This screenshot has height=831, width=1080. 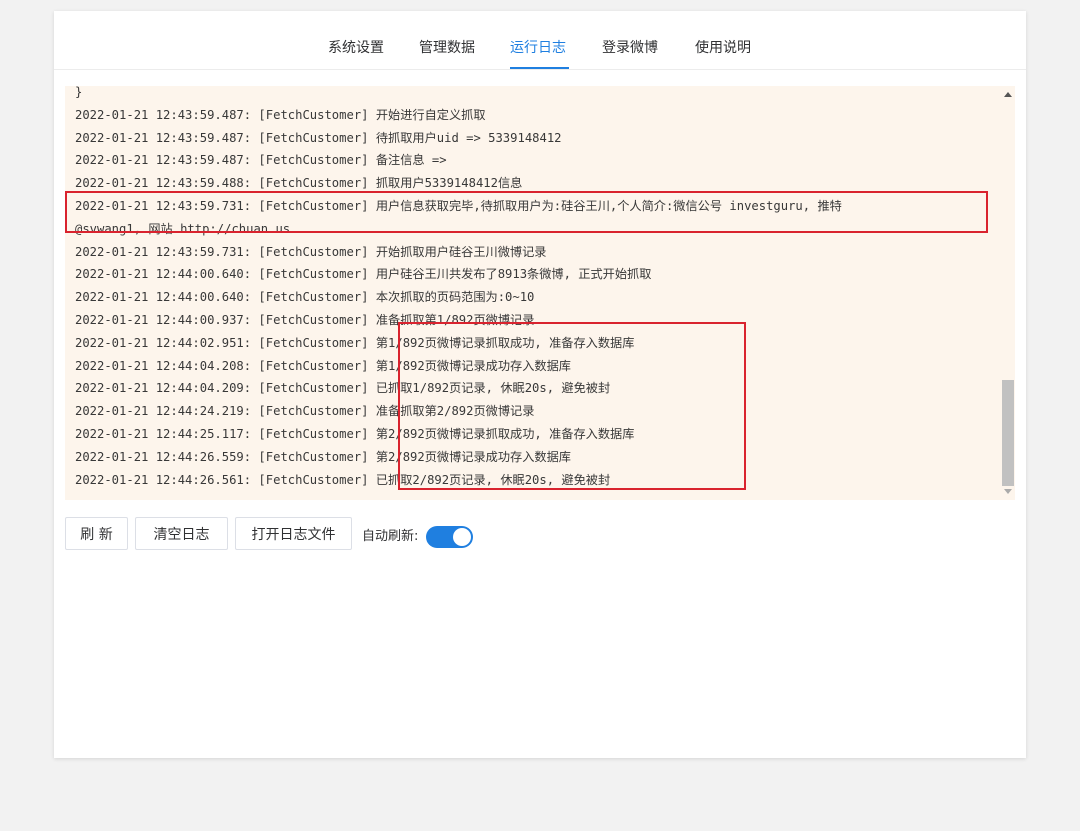 I want to click on scroll-up-arrow-icon, so click(x=1008, y=94).